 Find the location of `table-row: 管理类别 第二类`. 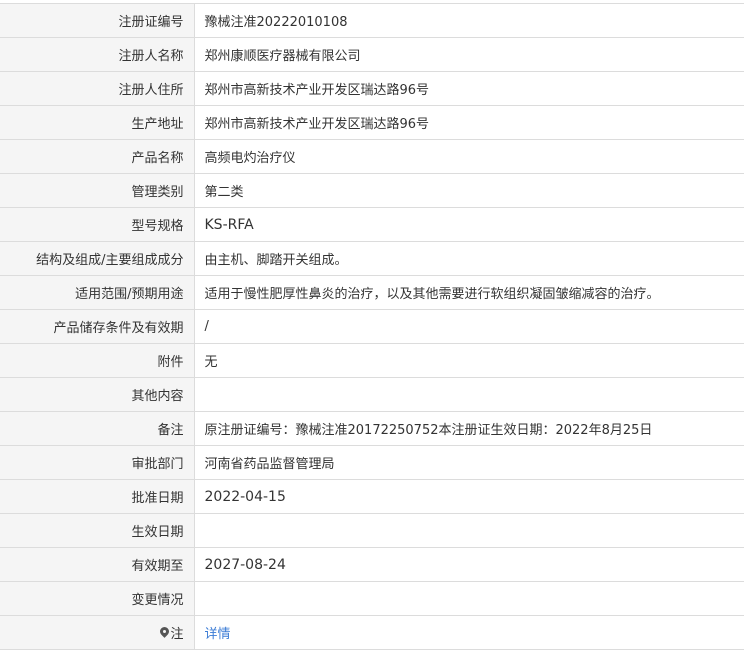

table-row: 管理类别 第二类 is located at coordinates (372, 190).